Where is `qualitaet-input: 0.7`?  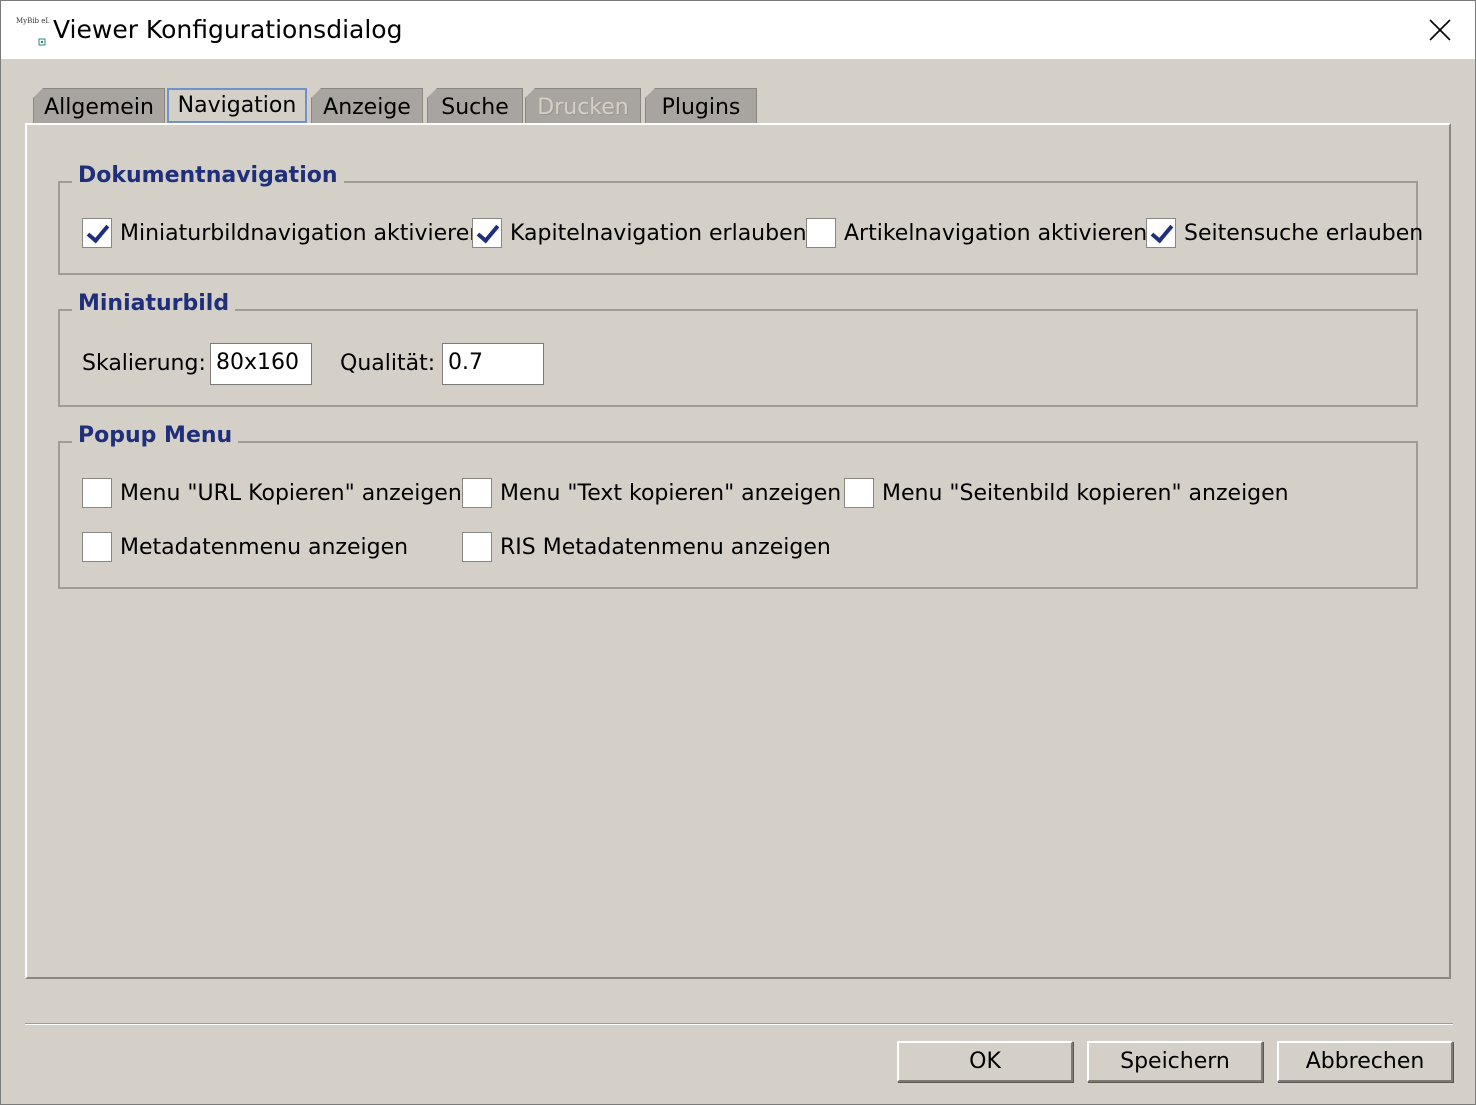 qualitaet-input: 0.7 is located at coordinates (493, 364).